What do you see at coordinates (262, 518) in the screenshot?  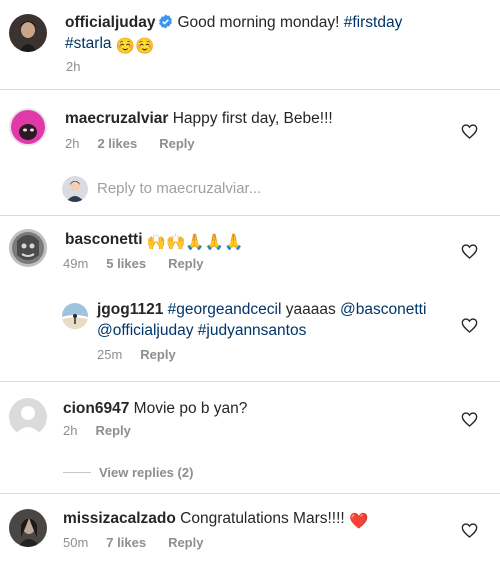 I see `comment-body: Congratulations Mars!!!!` at bounding box center [262, 518].